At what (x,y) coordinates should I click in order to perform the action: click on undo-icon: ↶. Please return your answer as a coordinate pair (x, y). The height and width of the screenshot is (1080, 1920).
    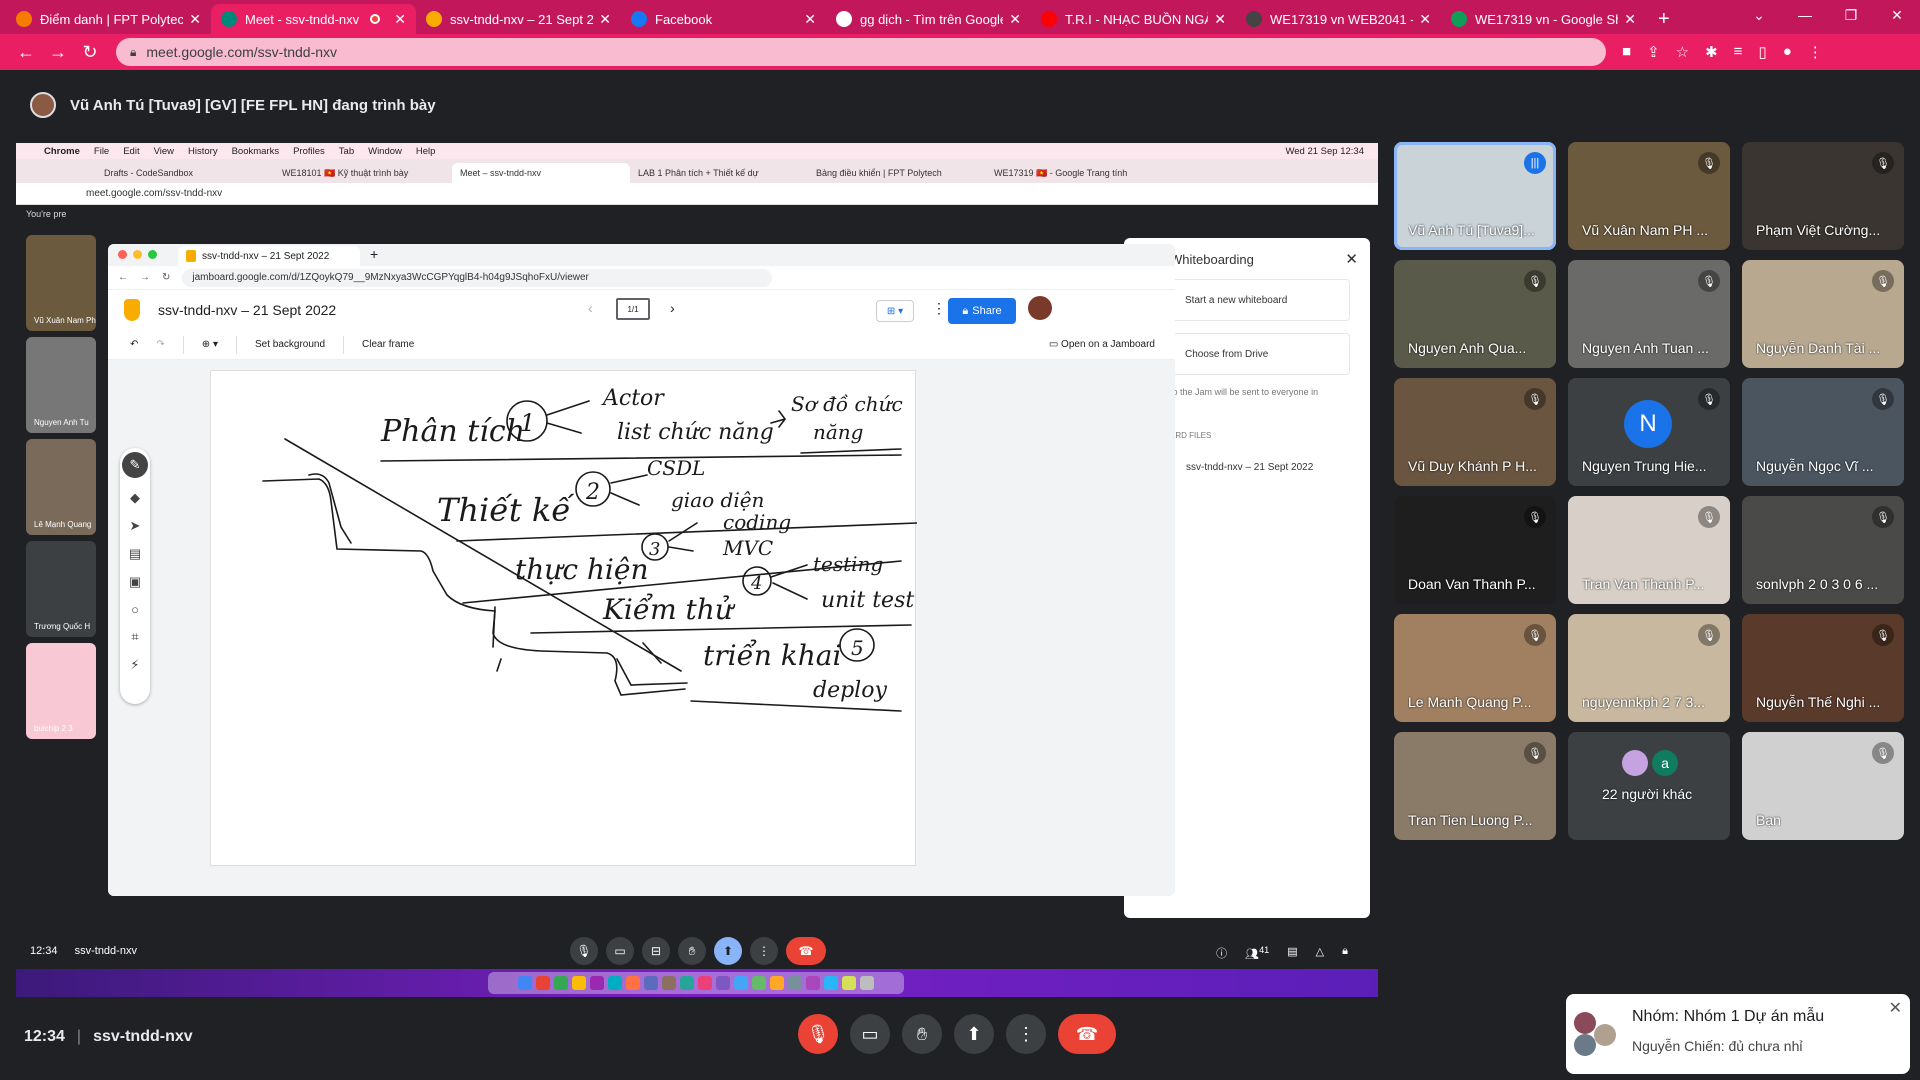
    Looking at the image, I should click on (134, 344).